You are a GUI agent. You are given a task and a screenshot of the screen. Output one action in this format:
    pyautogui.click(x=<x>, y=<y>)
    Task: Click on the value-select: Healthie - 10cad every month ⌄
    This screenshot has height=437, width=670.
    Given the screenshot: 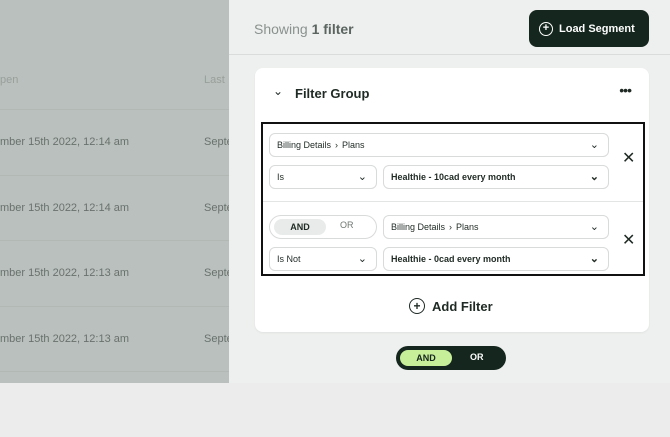 What is the action you would take?
    pyautogui.click(x=496, y=177)
    